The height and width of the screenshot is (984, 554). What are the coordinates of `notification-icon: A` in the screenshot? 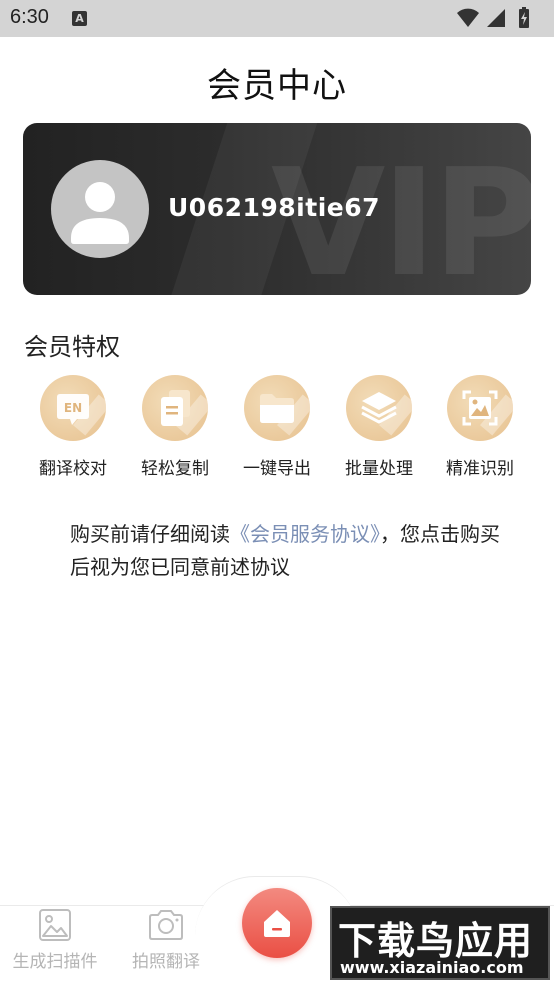 It's located at (79, 18).